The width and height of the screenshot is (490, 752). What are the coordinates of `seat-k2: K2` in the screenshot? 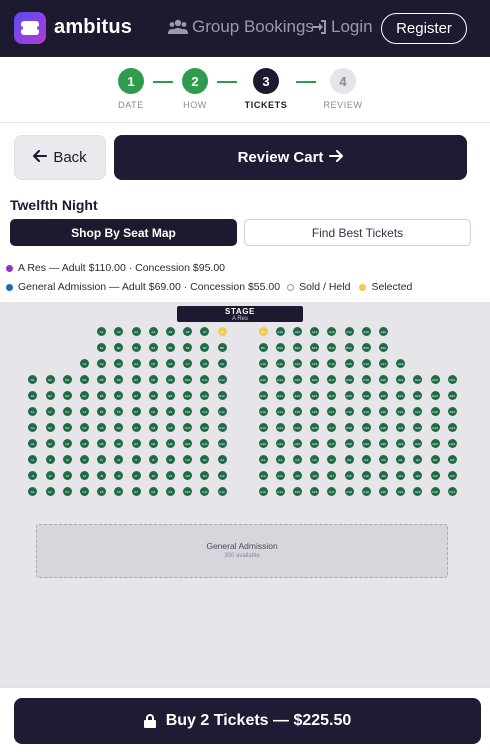 It's located at (50, 491).